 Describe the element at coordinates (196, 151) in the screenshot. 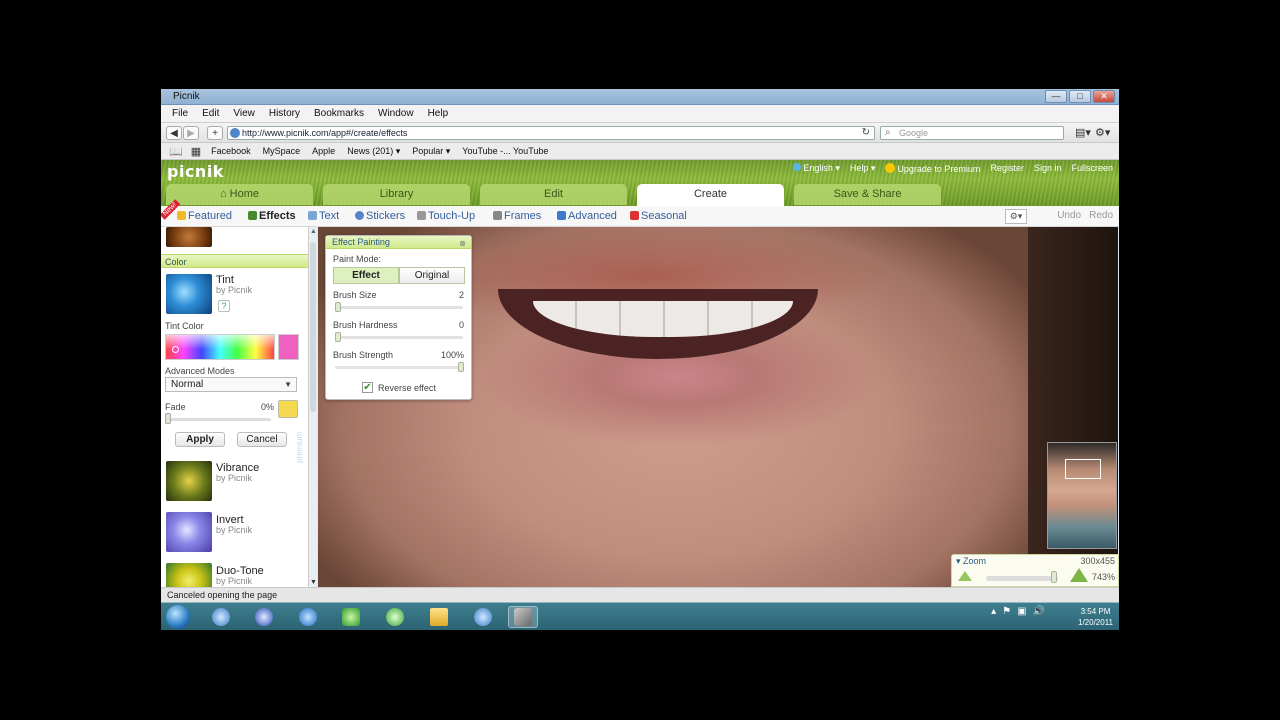

I see `grid-icon: ▦` at that location.